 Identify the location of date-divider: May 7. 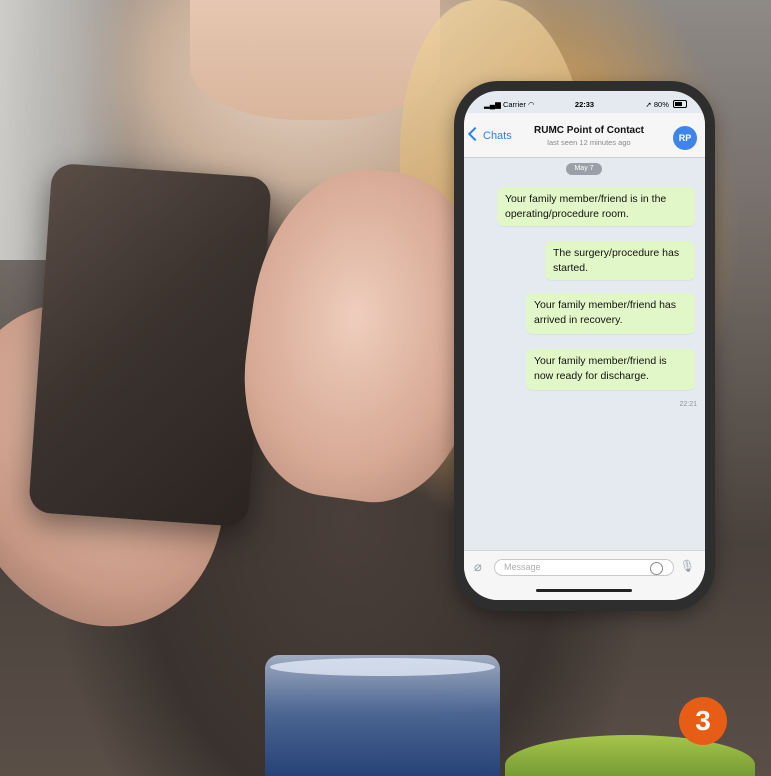
(584, 169).